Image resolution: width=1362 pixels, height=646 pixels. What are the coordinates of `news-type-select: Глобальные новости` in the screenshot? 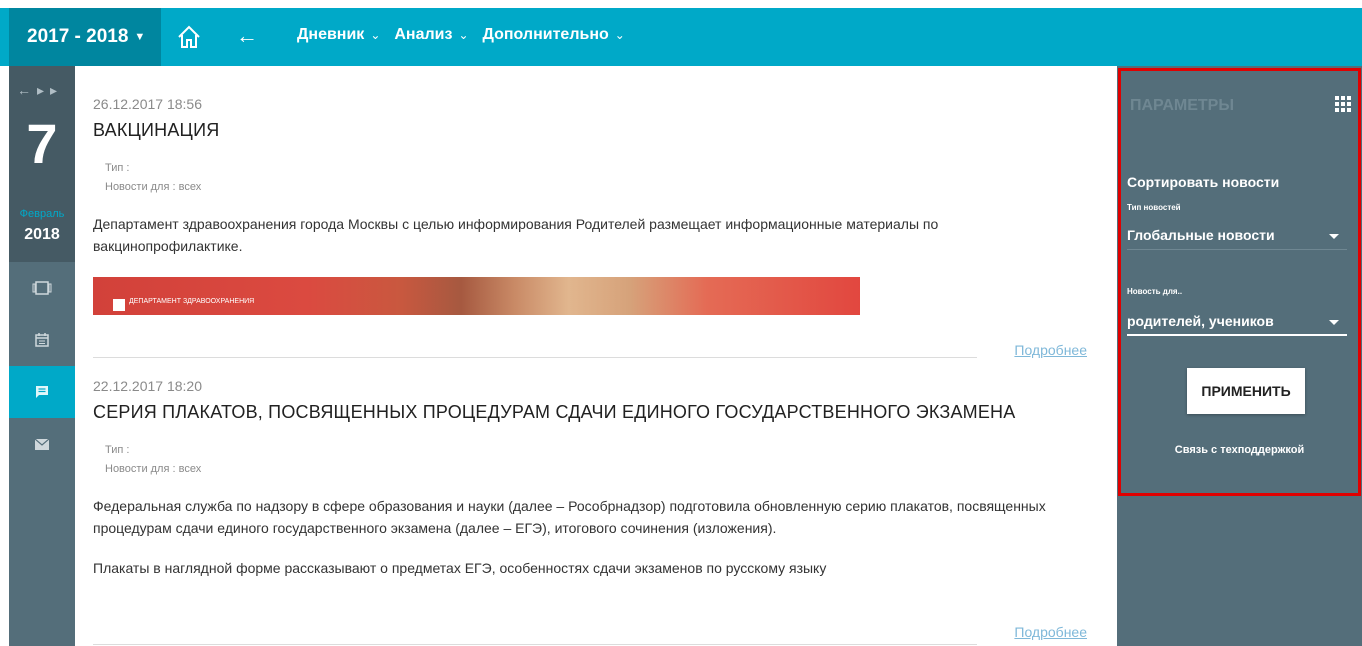 It's located at (1237, 236).